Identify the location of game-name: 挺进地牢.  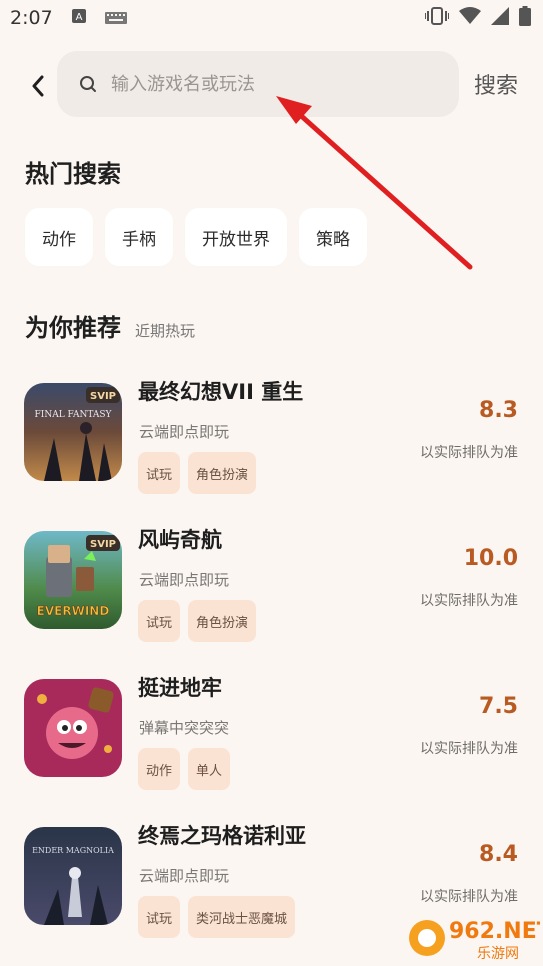
(180, 688).